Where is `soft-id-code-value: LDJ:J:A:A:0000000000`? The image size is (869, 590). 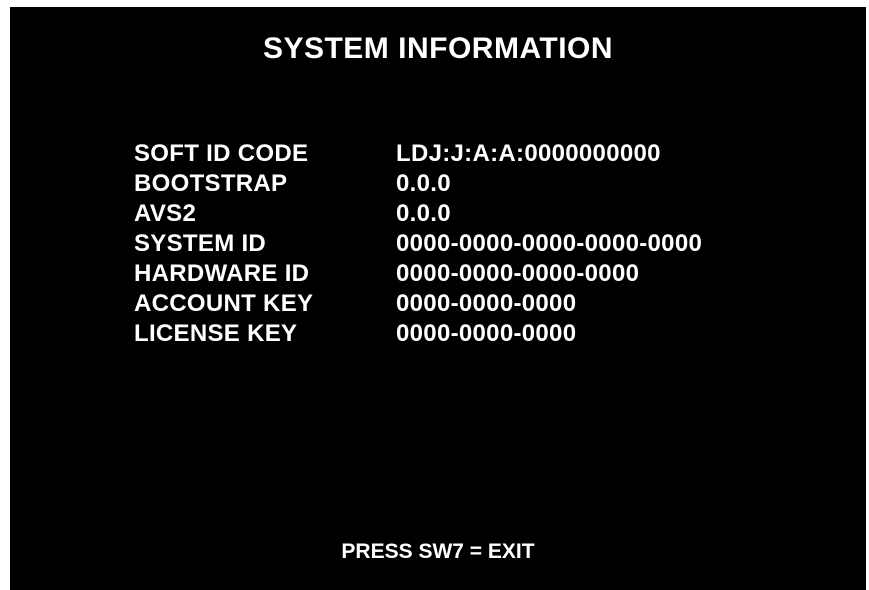
soft-id-code-value: LDJ:J:A:A:0000000000 is located at coordinates (528, 153).